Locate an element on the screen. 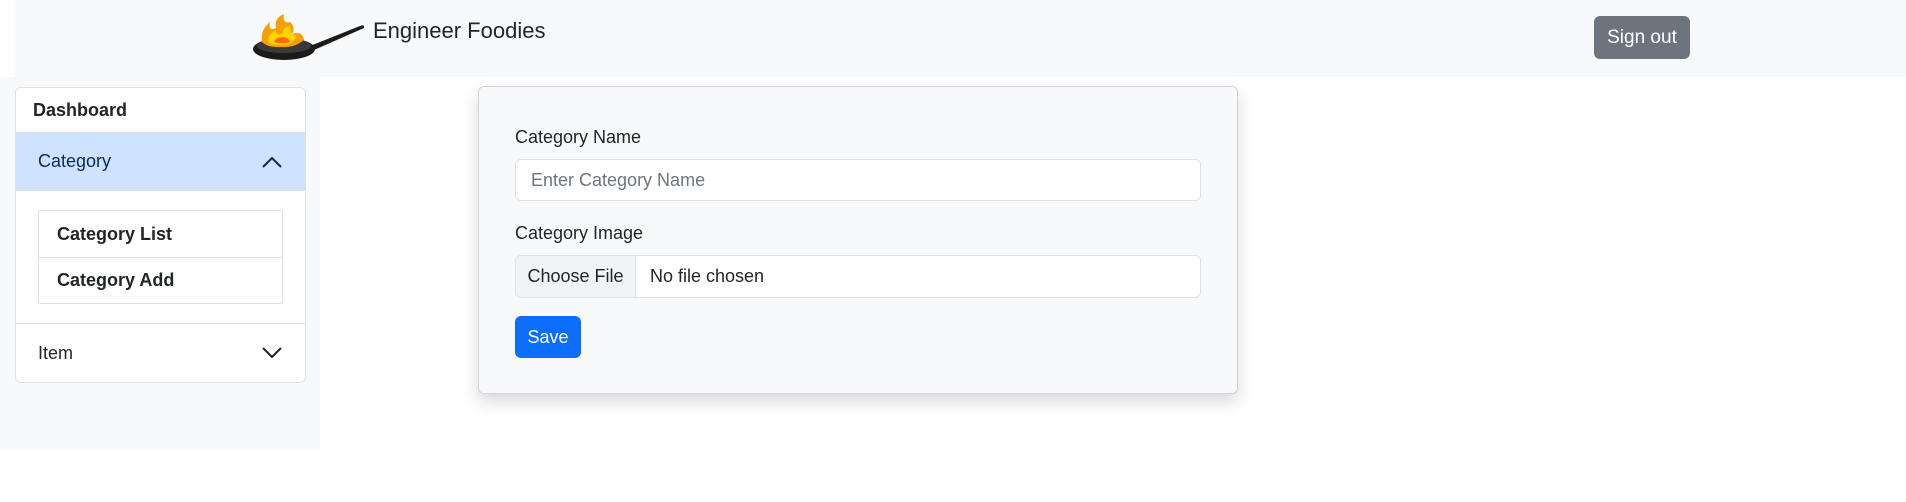 The width and height of the screenshot is (1906, 502). accordion-toggle-item: Item is located at coordinates (160, 352).